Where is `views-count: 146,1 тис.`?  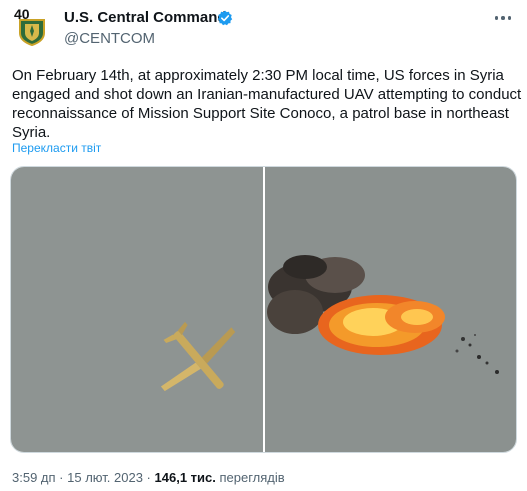 views-count: 146,1 тис. is located at coordinates (185, 477).